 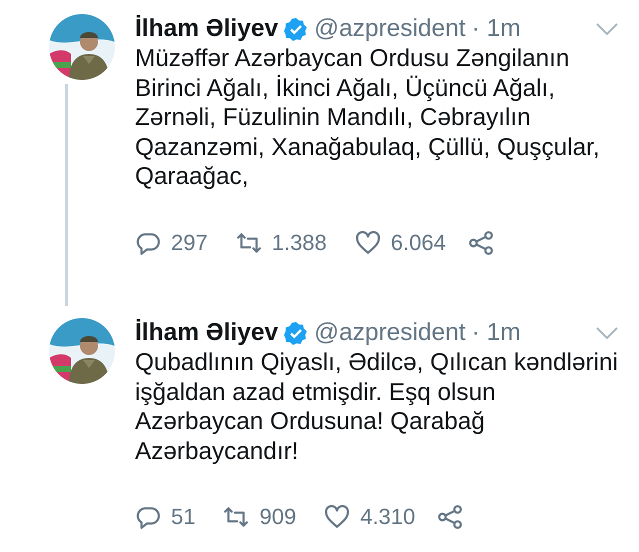 I want to click on like-count: 6.064, so click(x=418, y=243).